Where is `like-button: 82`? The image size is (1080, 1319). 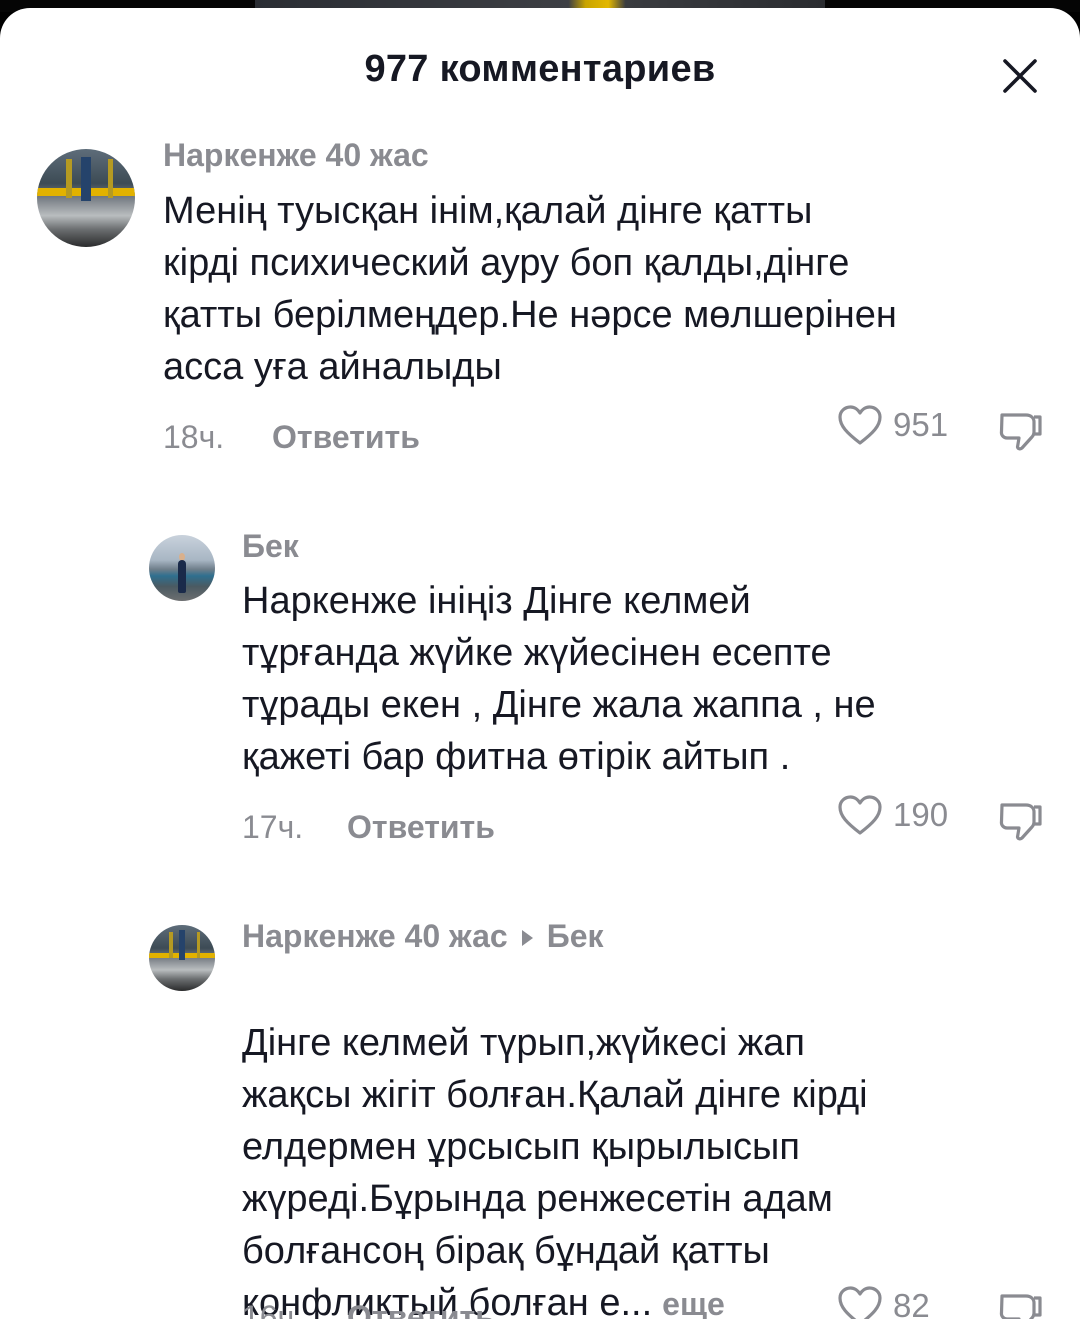
like-button: 82 is located at coordinates (883, 1302).